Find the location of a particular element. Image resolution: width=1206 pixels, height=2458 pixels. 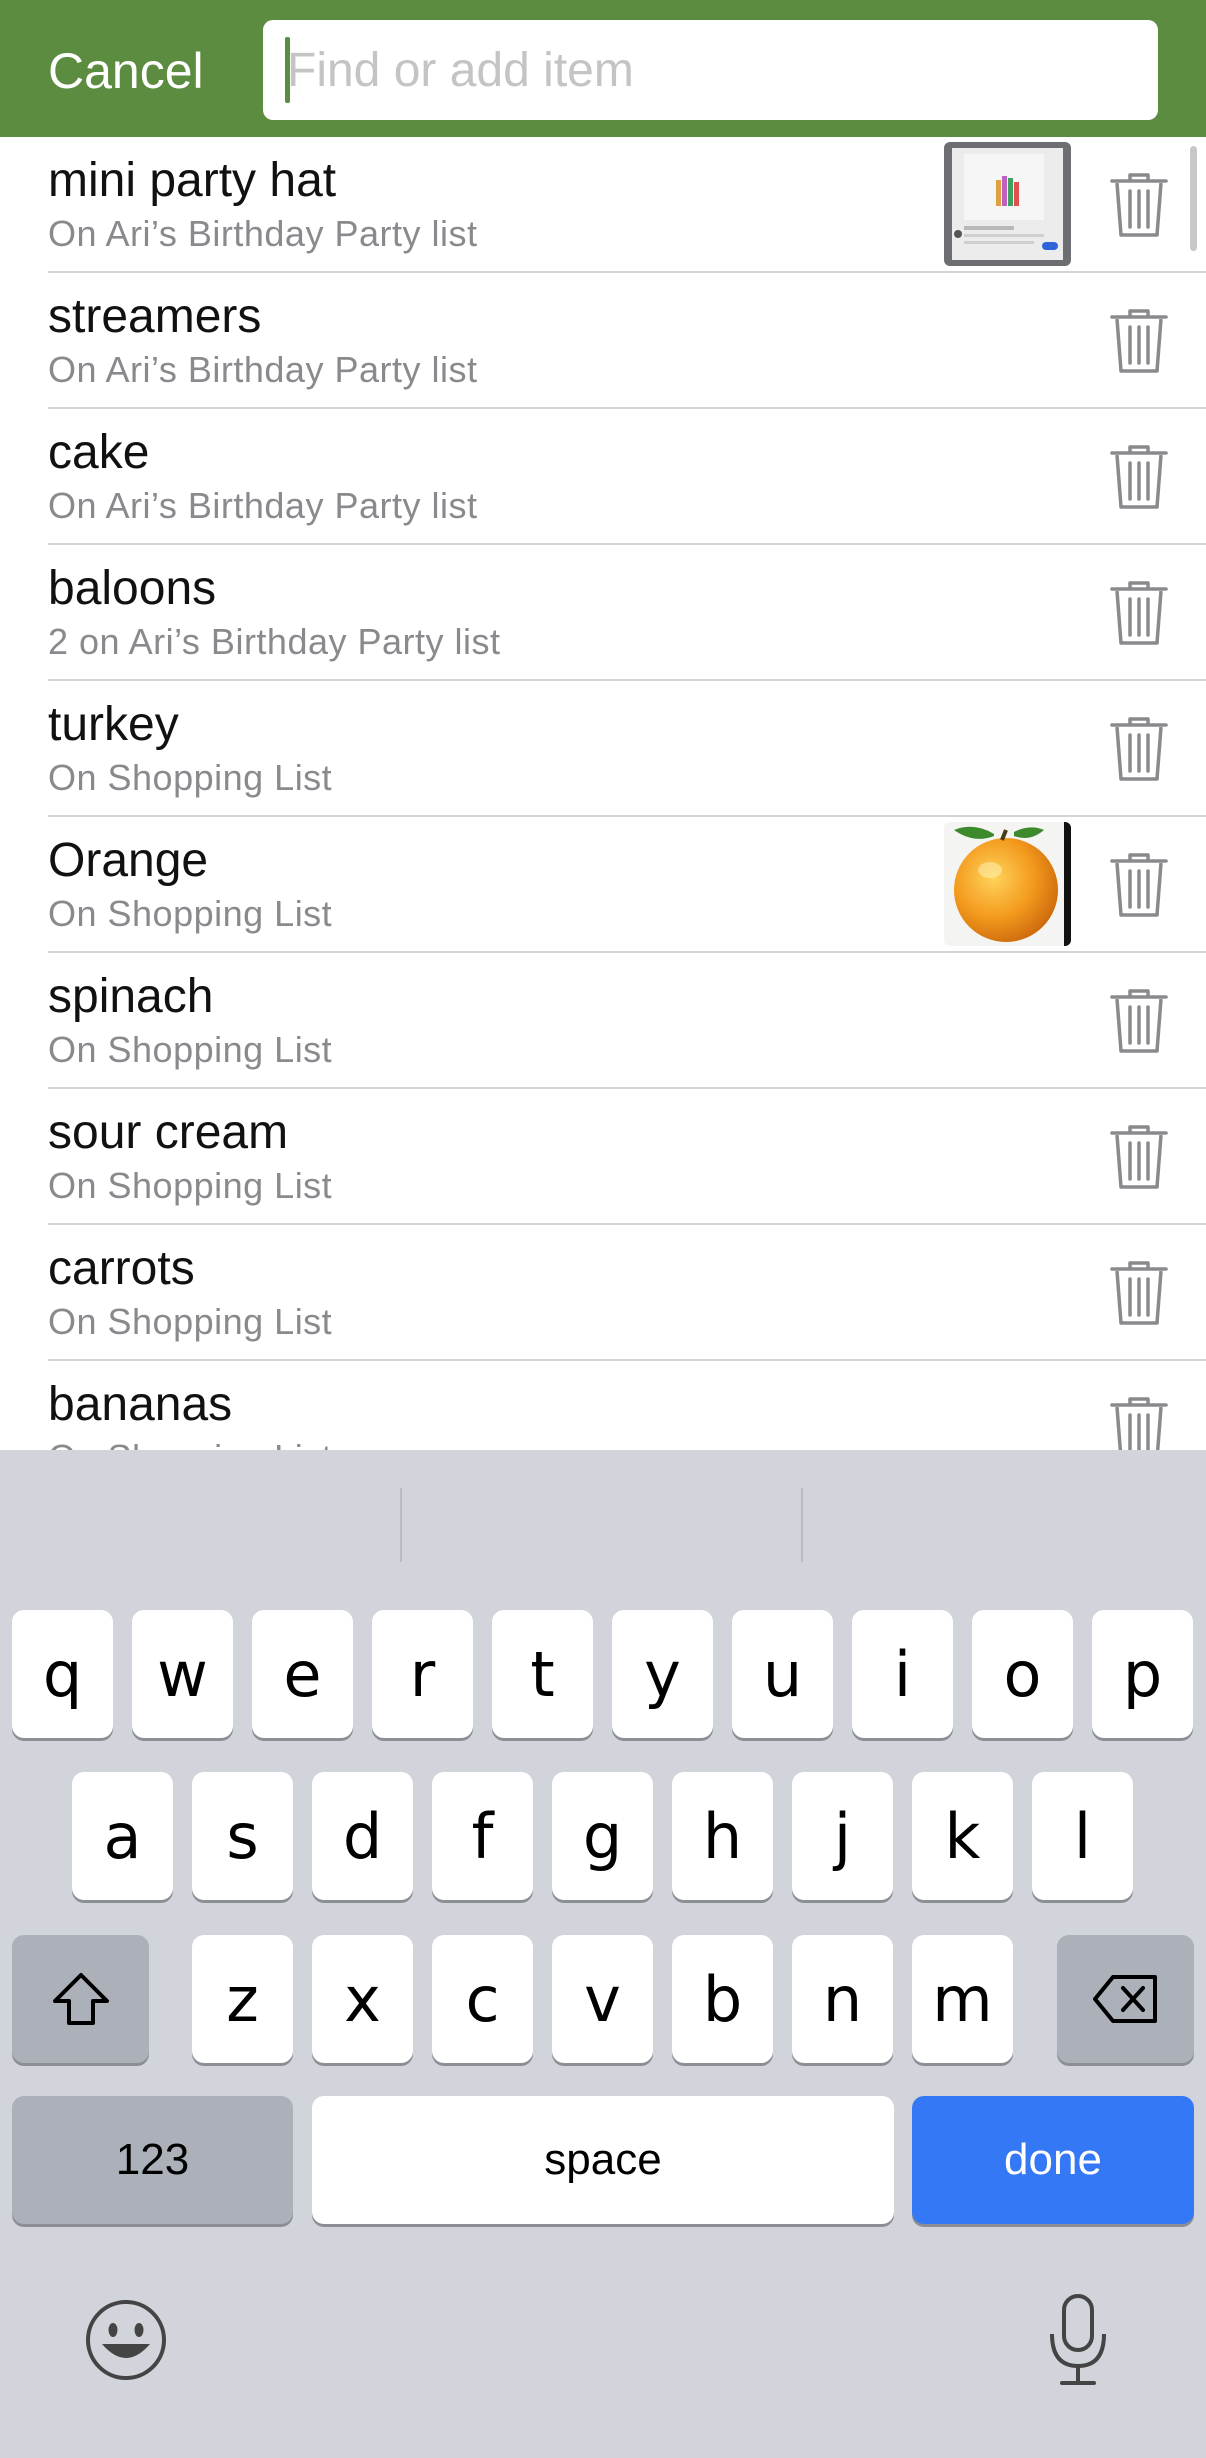

key-h: h is located at coordinates (722, 1836).